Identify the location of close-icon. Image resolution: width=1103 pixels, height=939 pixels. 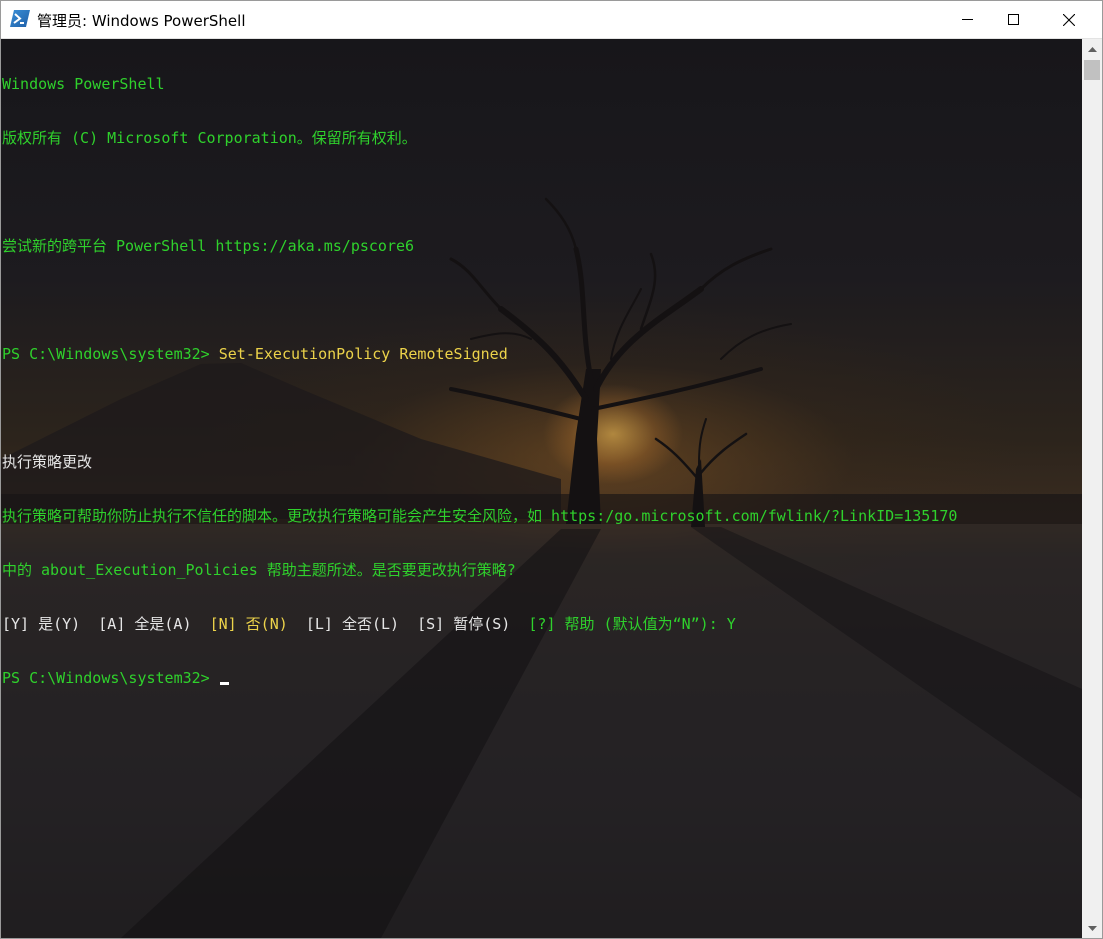
(1069, 19).